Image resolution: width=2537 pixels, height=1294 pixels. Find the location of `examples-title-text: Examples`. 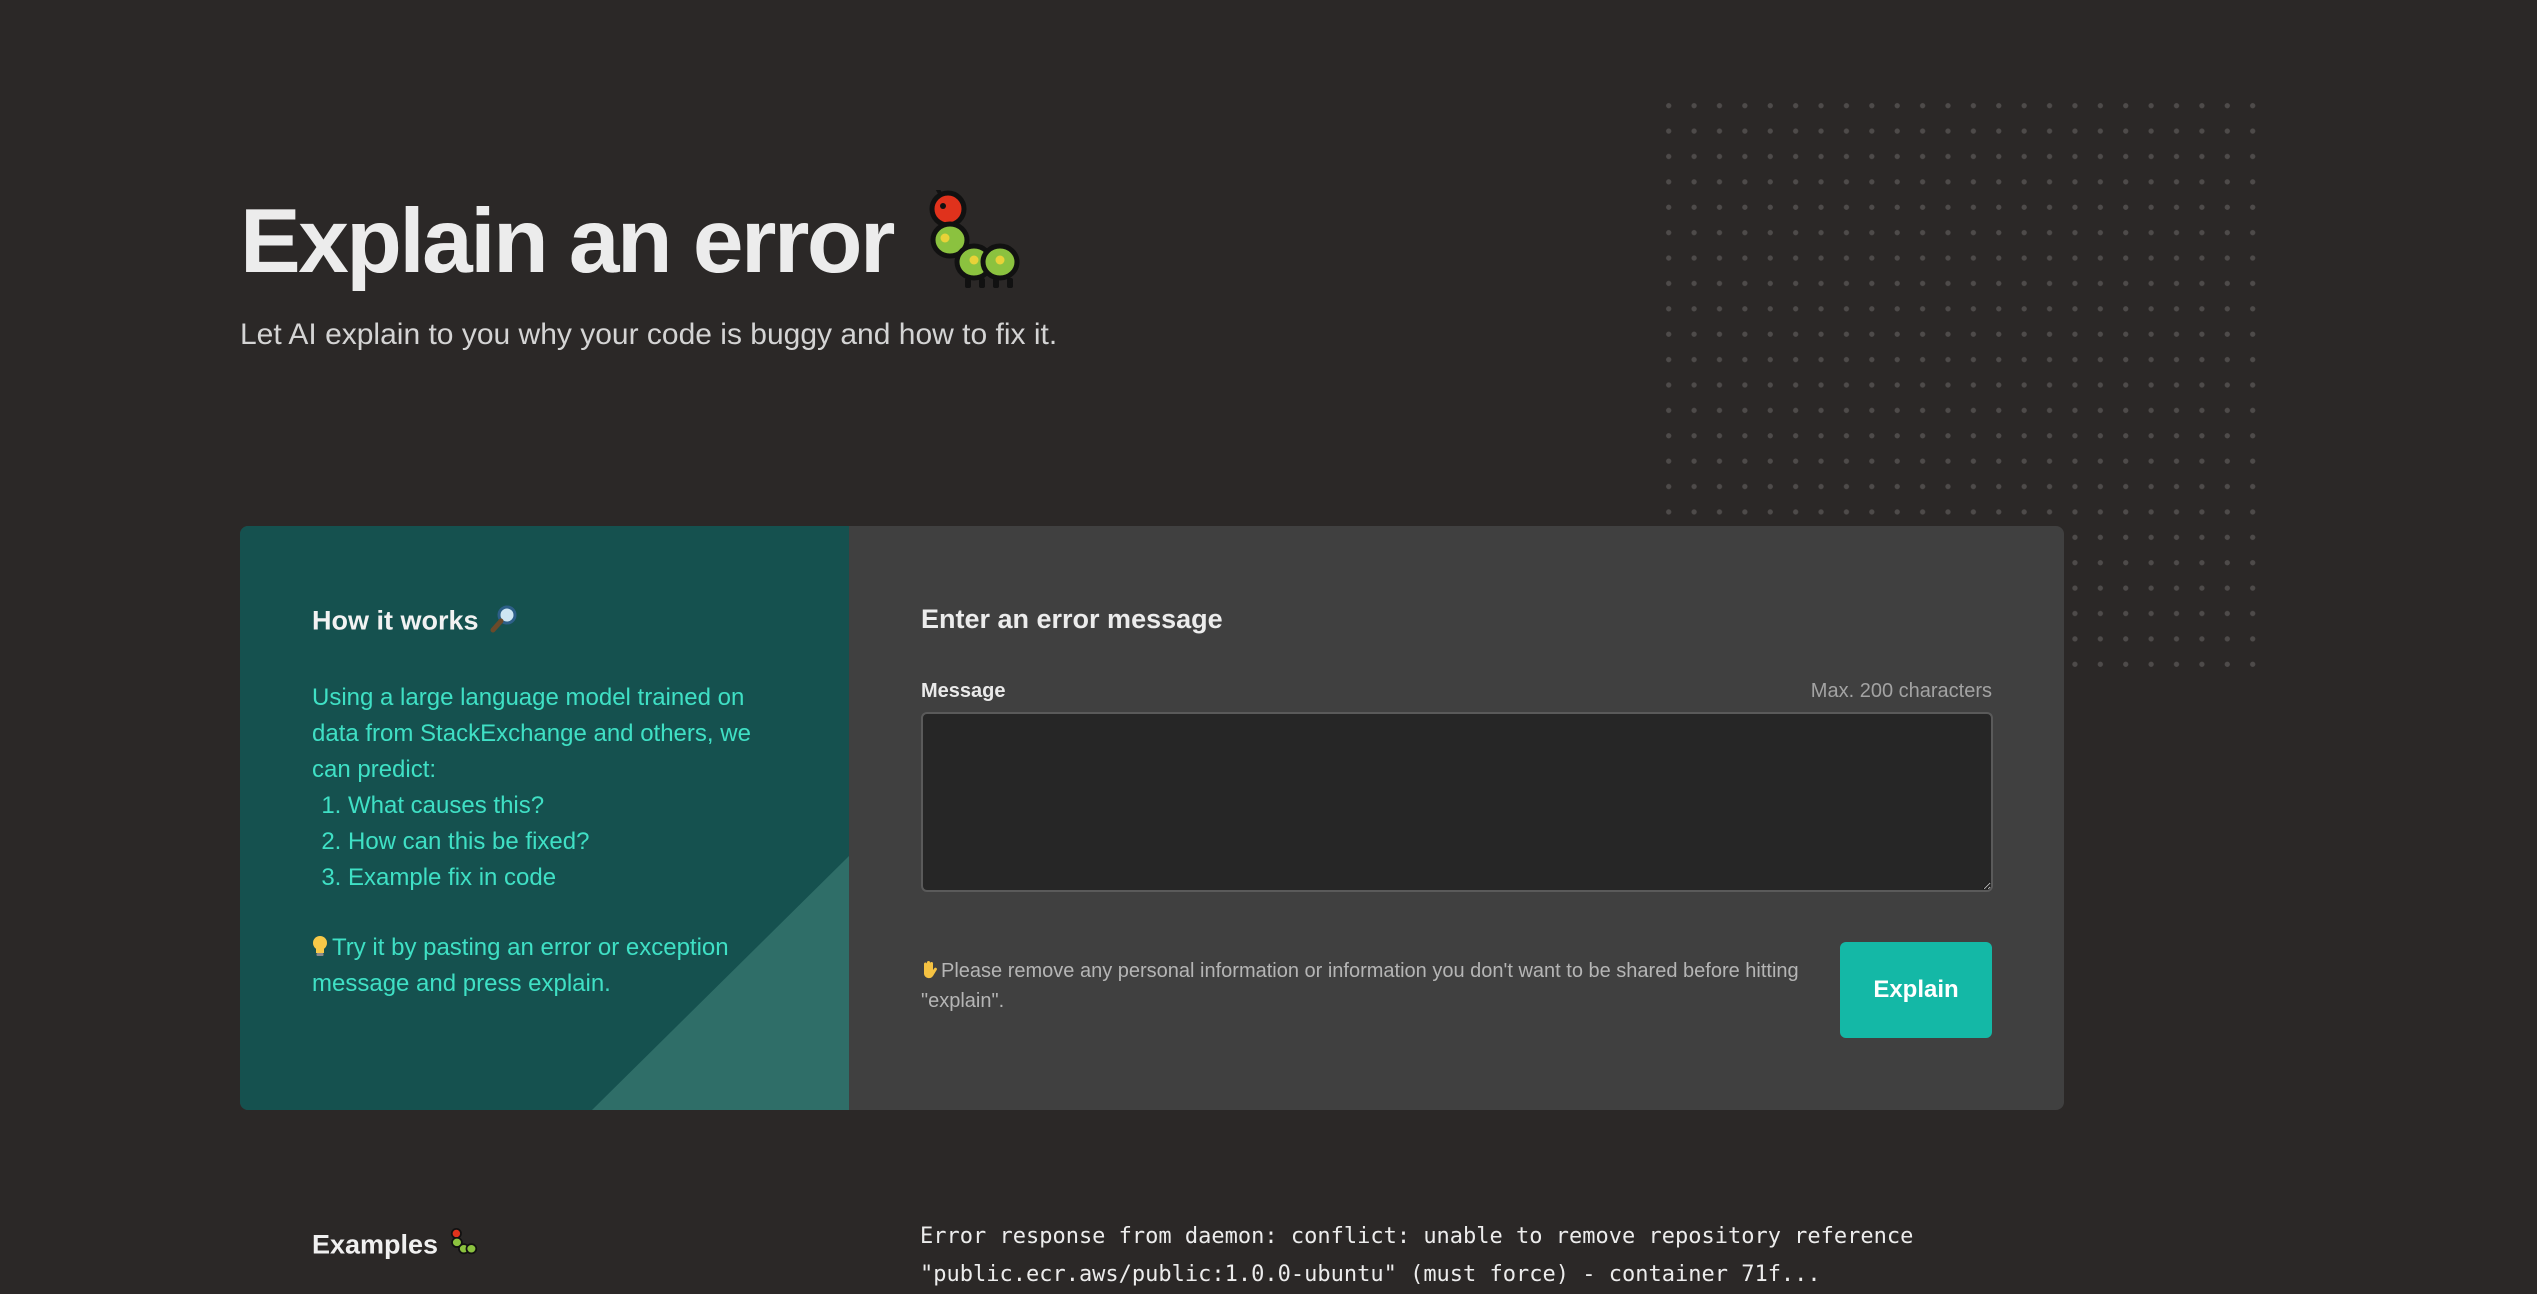

examples-title-text: Examples is located at coordinates (375, 1244).